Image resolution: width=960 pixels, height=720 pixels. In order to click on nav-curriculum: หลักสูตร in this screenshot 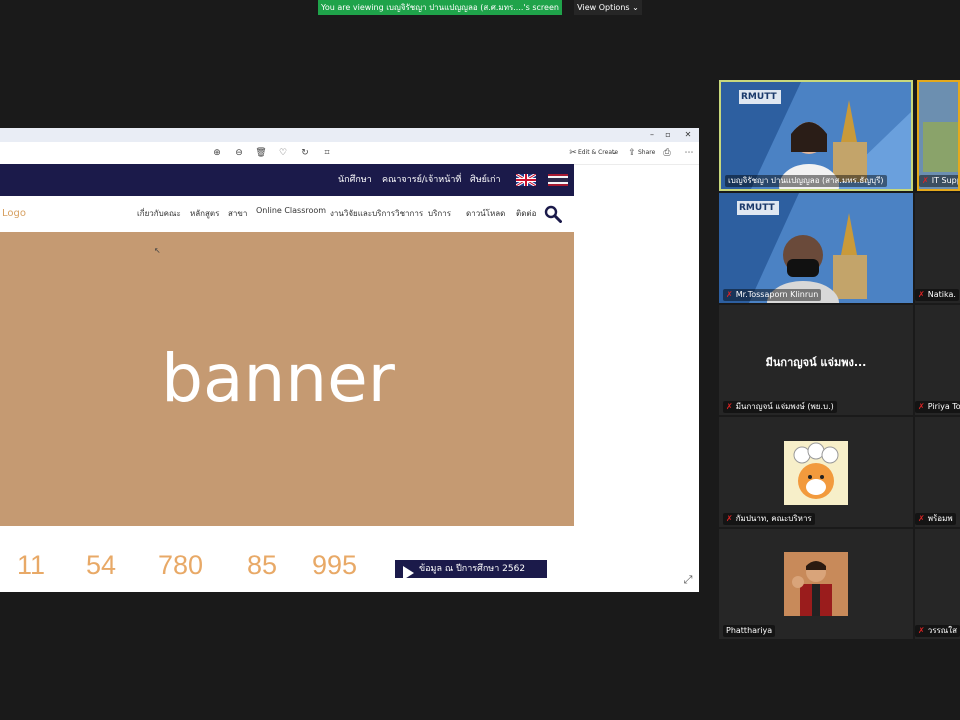, I will do `click(204, 214)`.